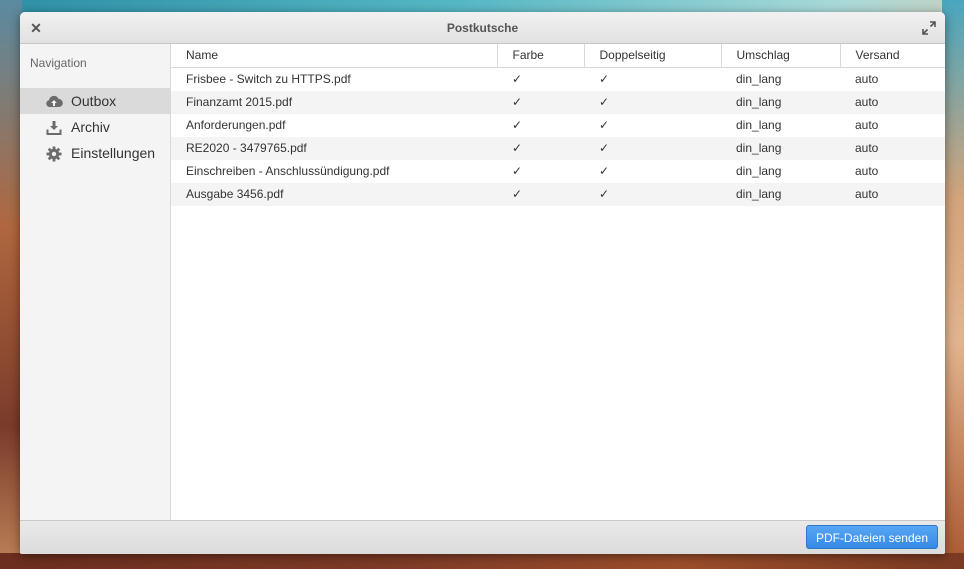 This screenshot has width=964, height=569. I want to click on sidebar-item-label: Archiv, so click(90, 127).